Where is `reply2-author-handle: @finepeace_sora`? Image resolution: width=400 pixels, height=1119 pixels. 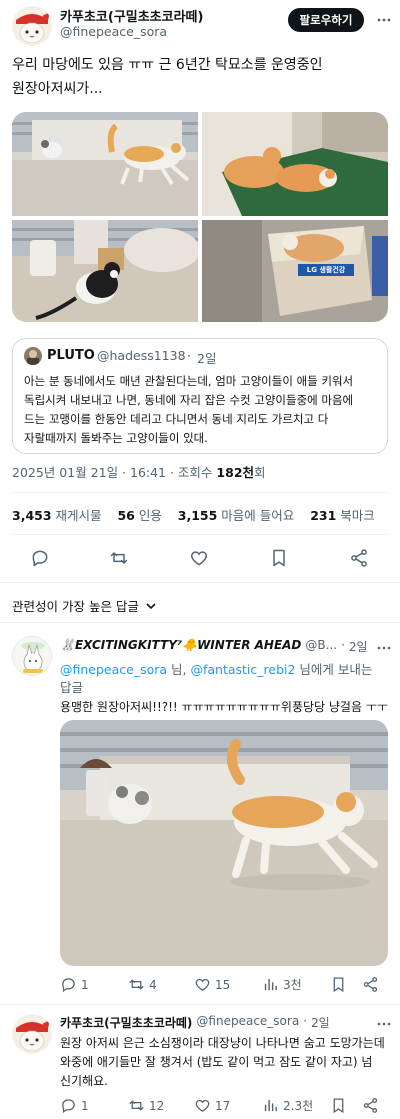 reply2-author-handle: @finepeace_sora is located at coordinates (247, 1022).